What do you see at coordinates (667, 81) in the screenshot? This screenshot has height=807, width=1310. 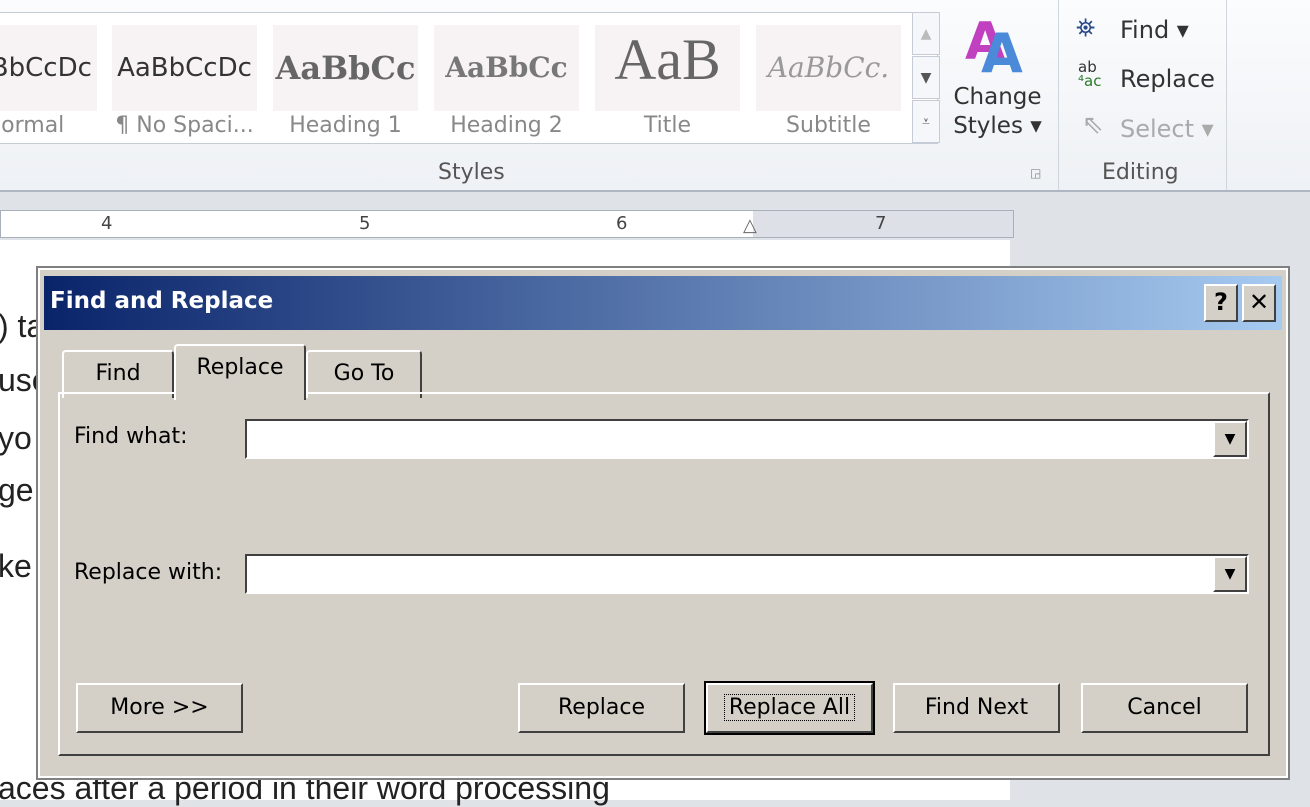 I see `style-title: AaB Title` at bounding box center [667, 81].